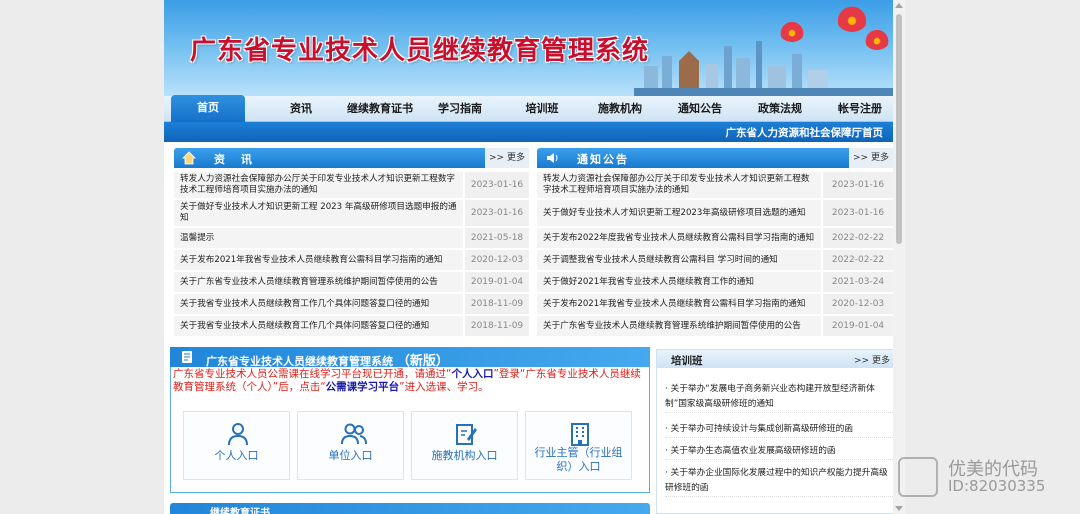 The height and width of the screenshot is (514, 1080). Describe the element at coordinates (603, 159) in the screenshot. I see `notices-panel-title: 通知公告` at that location.